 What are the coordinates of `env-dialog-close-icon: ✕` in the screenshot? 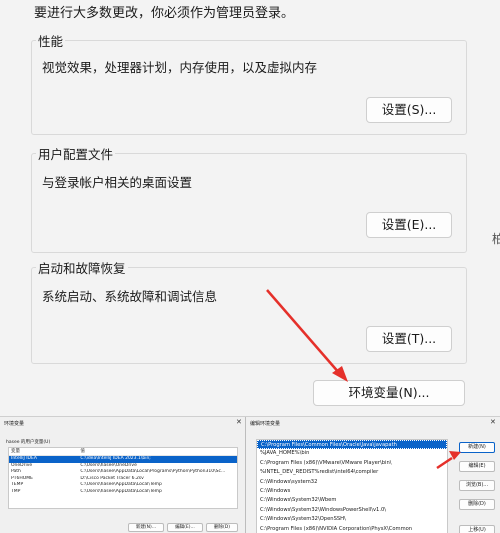 It's located at (239, 422).